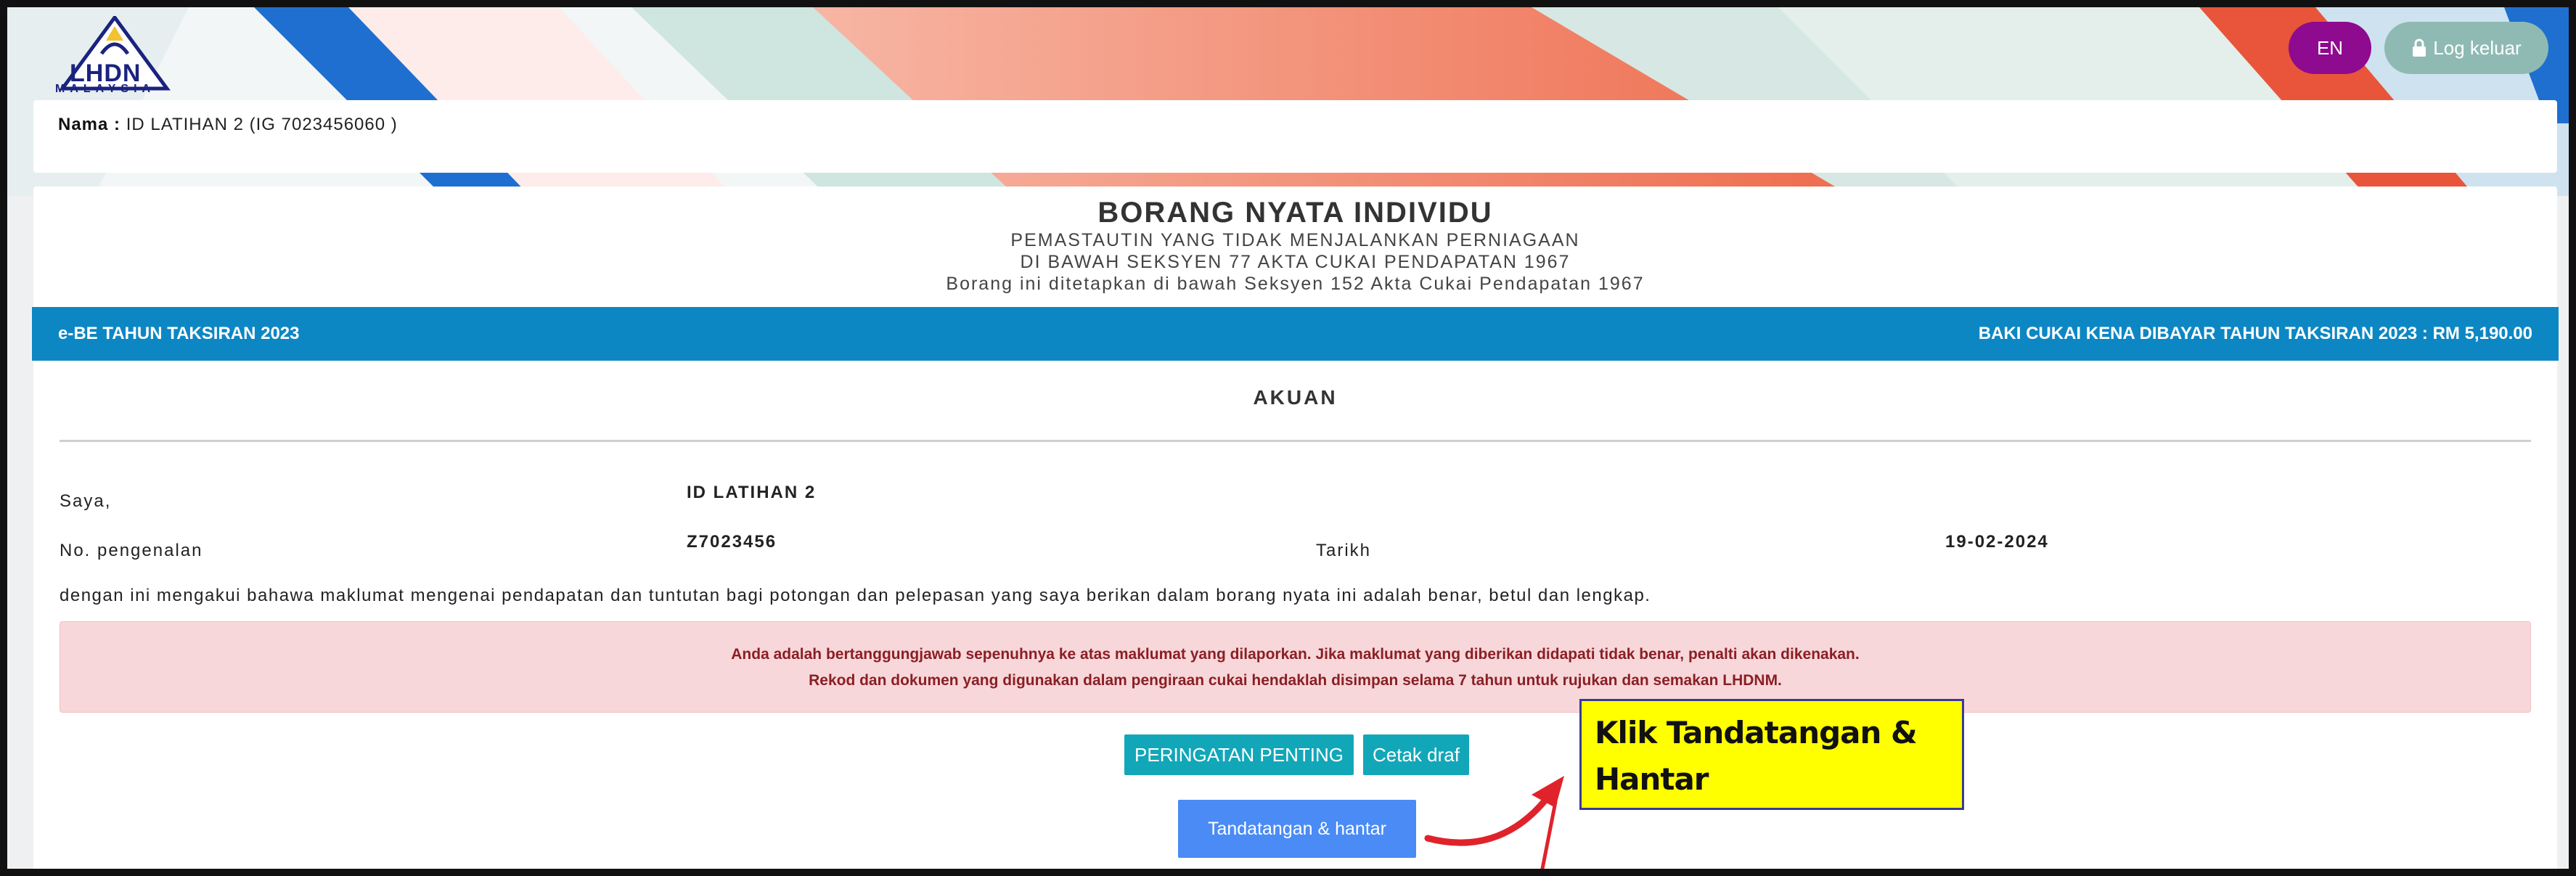  Describe the element at coordinates (752, 492) in the screenshot. I see `saya-value: ID LATIHAN 2` at that location.